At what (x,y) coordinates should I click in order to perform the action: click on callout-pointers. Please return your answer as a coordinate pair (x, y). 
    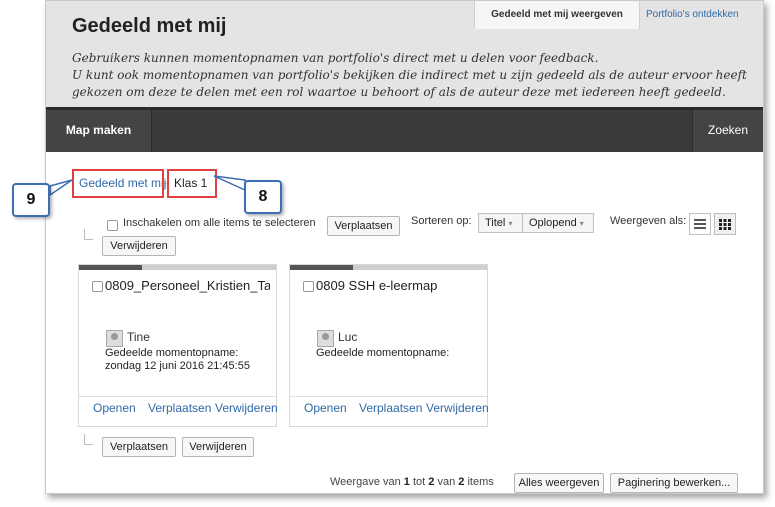
    Looking at the image, I should click on (147, 186).